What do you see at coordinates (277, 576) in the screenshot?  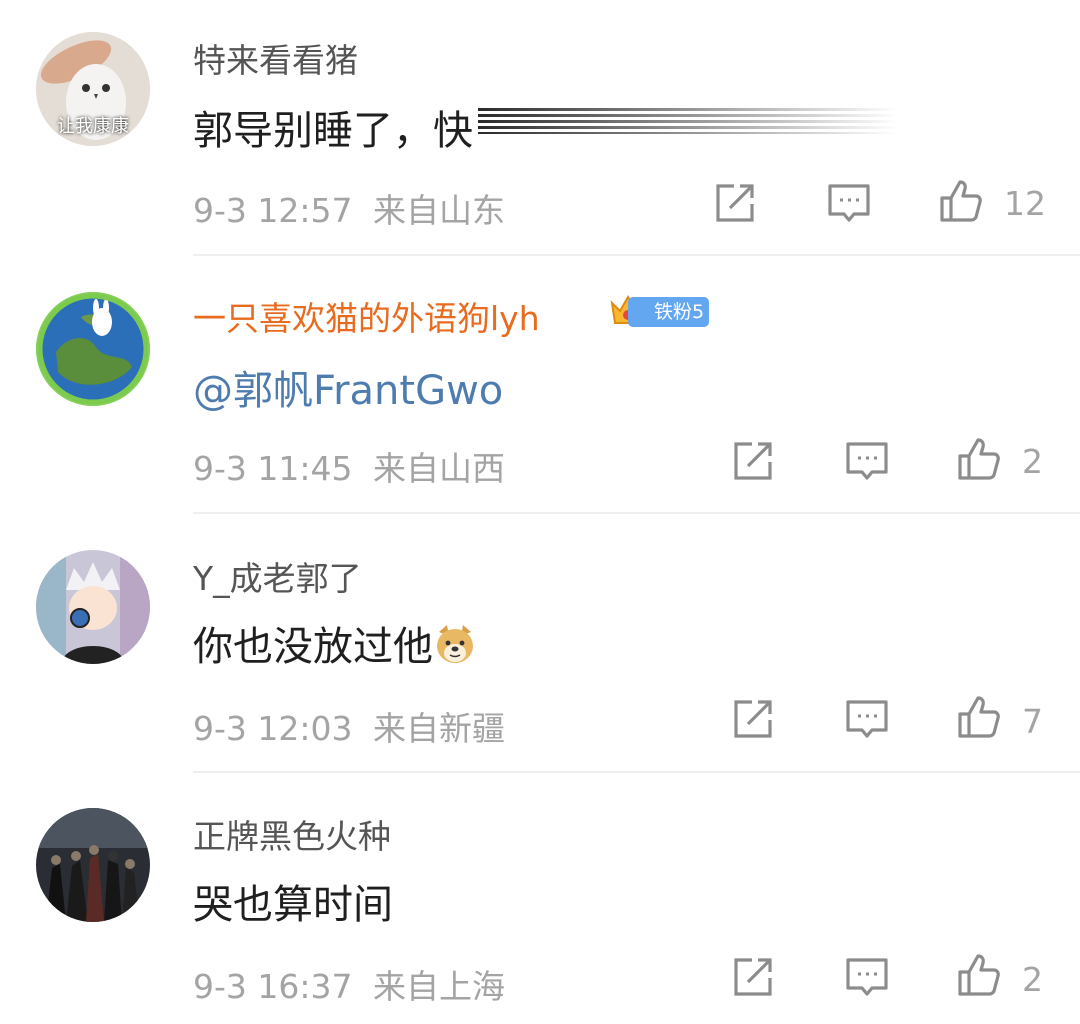 I see `username: Y_成老郭了` at bounding box center [277, 576].